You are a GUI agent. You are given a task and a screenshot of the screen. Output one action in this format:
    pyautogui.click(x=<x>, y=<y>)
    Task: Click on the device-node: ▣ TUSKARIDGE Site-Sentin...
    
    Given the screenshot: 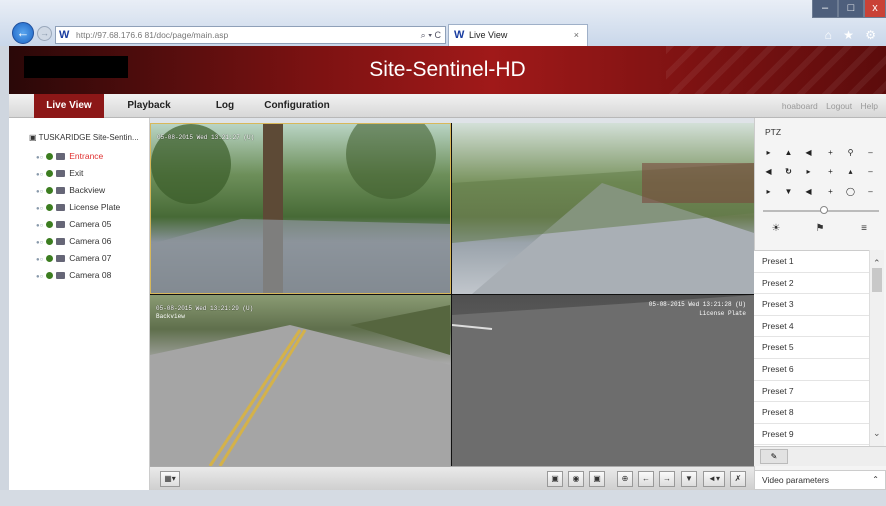 What is the action you would take?
    pyautogui.click(x=84, y=137)
    